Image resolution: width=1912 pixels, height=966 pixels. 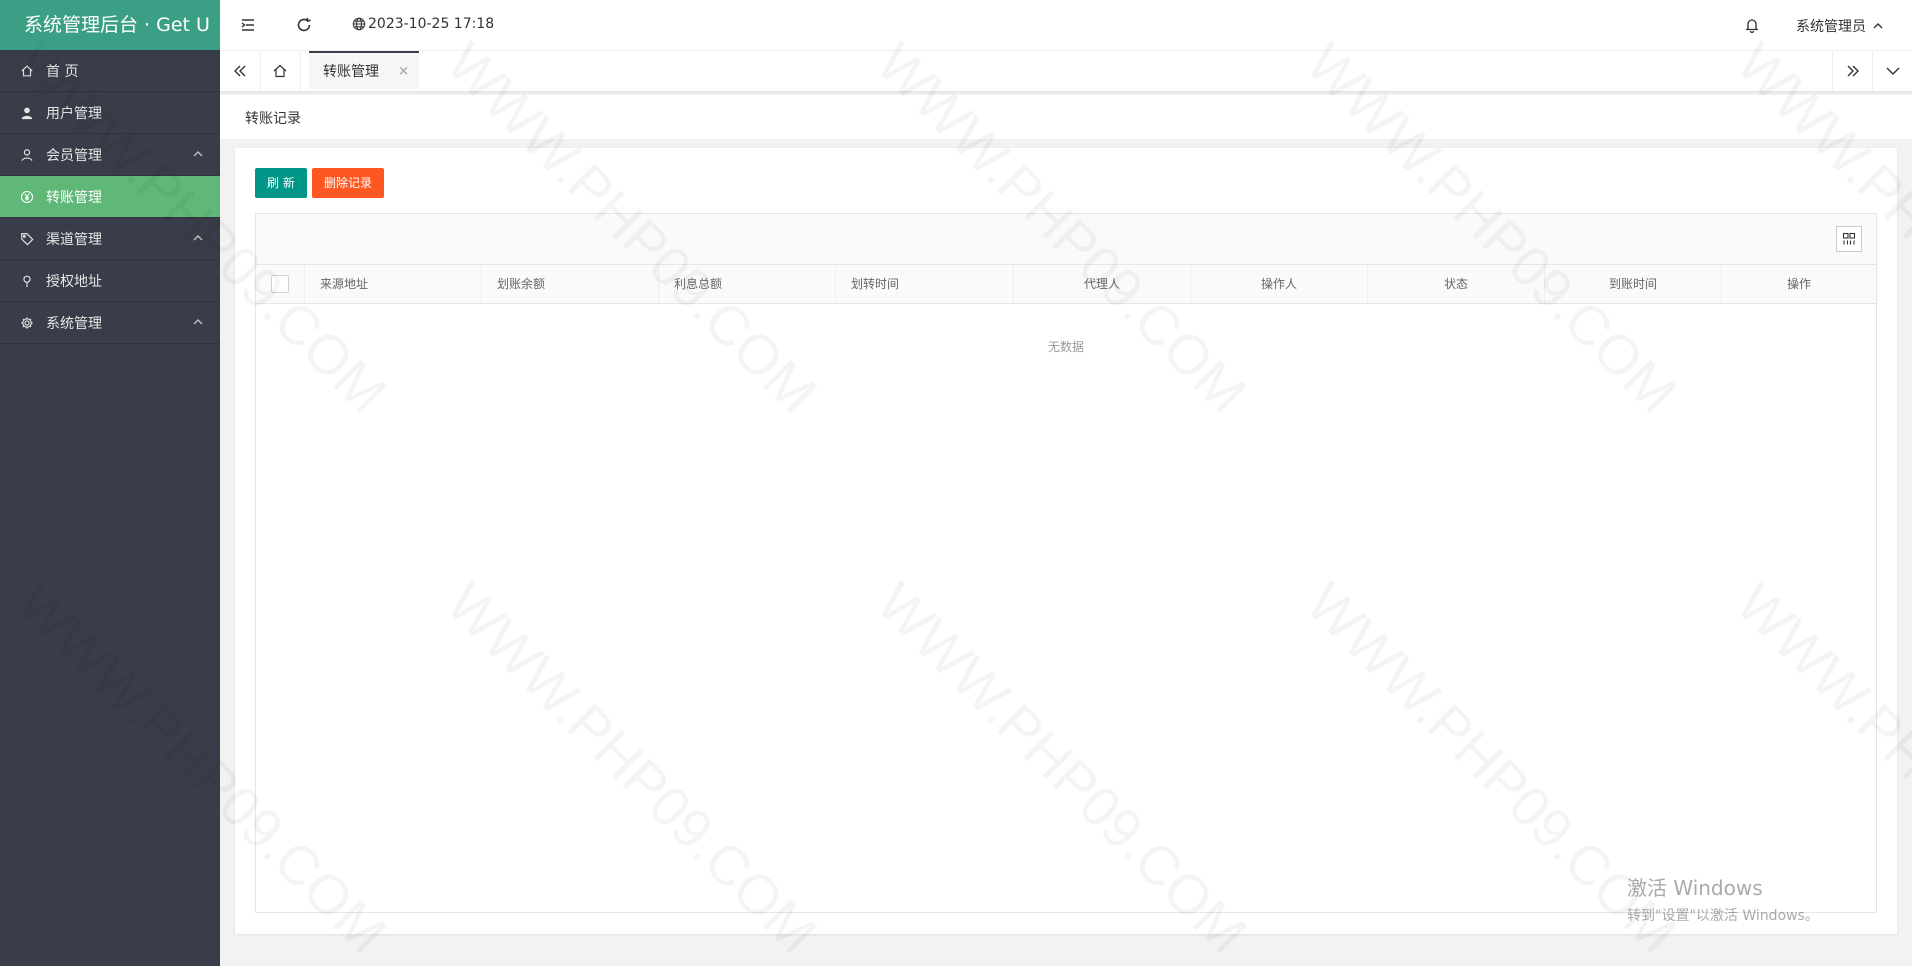 I want to click on sidebar-item-label: 系统管理, so click(x=74, y=323).